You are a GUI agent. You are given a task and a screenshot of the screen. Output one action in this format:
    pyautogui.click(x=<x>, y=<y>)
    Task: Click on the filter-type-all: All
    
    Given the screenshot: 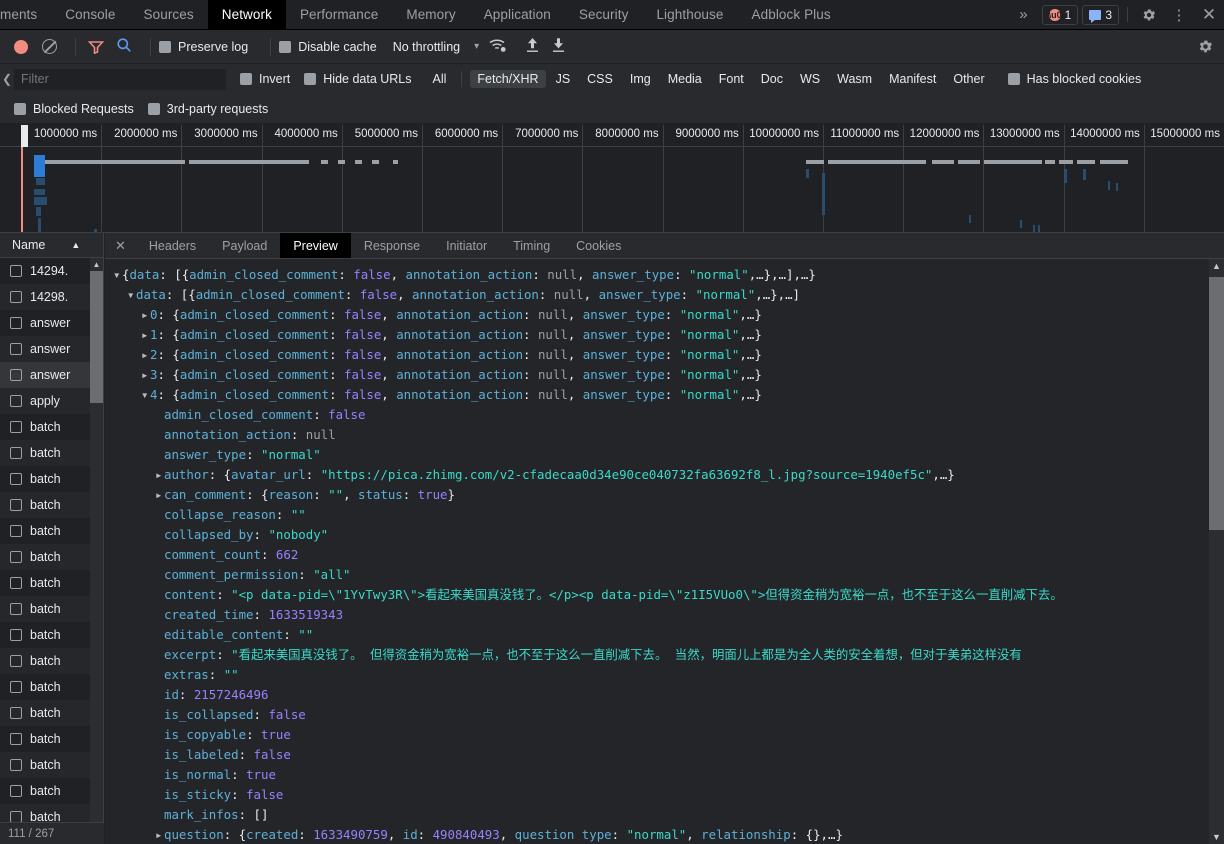 What is the action you would take?
    pyautogui.click(x=440, y=79)
    